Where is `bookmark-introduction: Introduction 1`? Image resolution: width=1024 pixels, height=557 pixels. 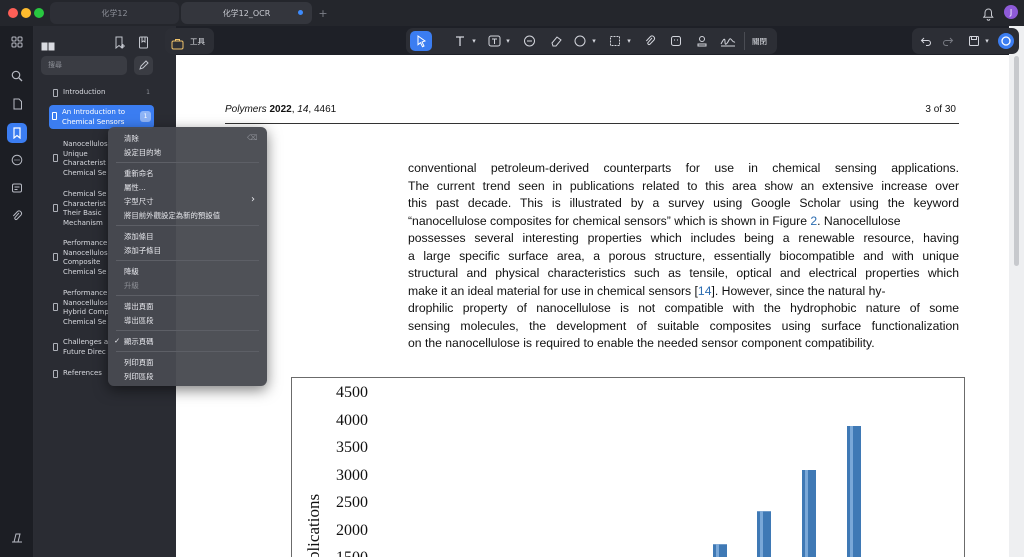
bookmark-introduction: Introduction 1 is located at coordinates (102, 93).